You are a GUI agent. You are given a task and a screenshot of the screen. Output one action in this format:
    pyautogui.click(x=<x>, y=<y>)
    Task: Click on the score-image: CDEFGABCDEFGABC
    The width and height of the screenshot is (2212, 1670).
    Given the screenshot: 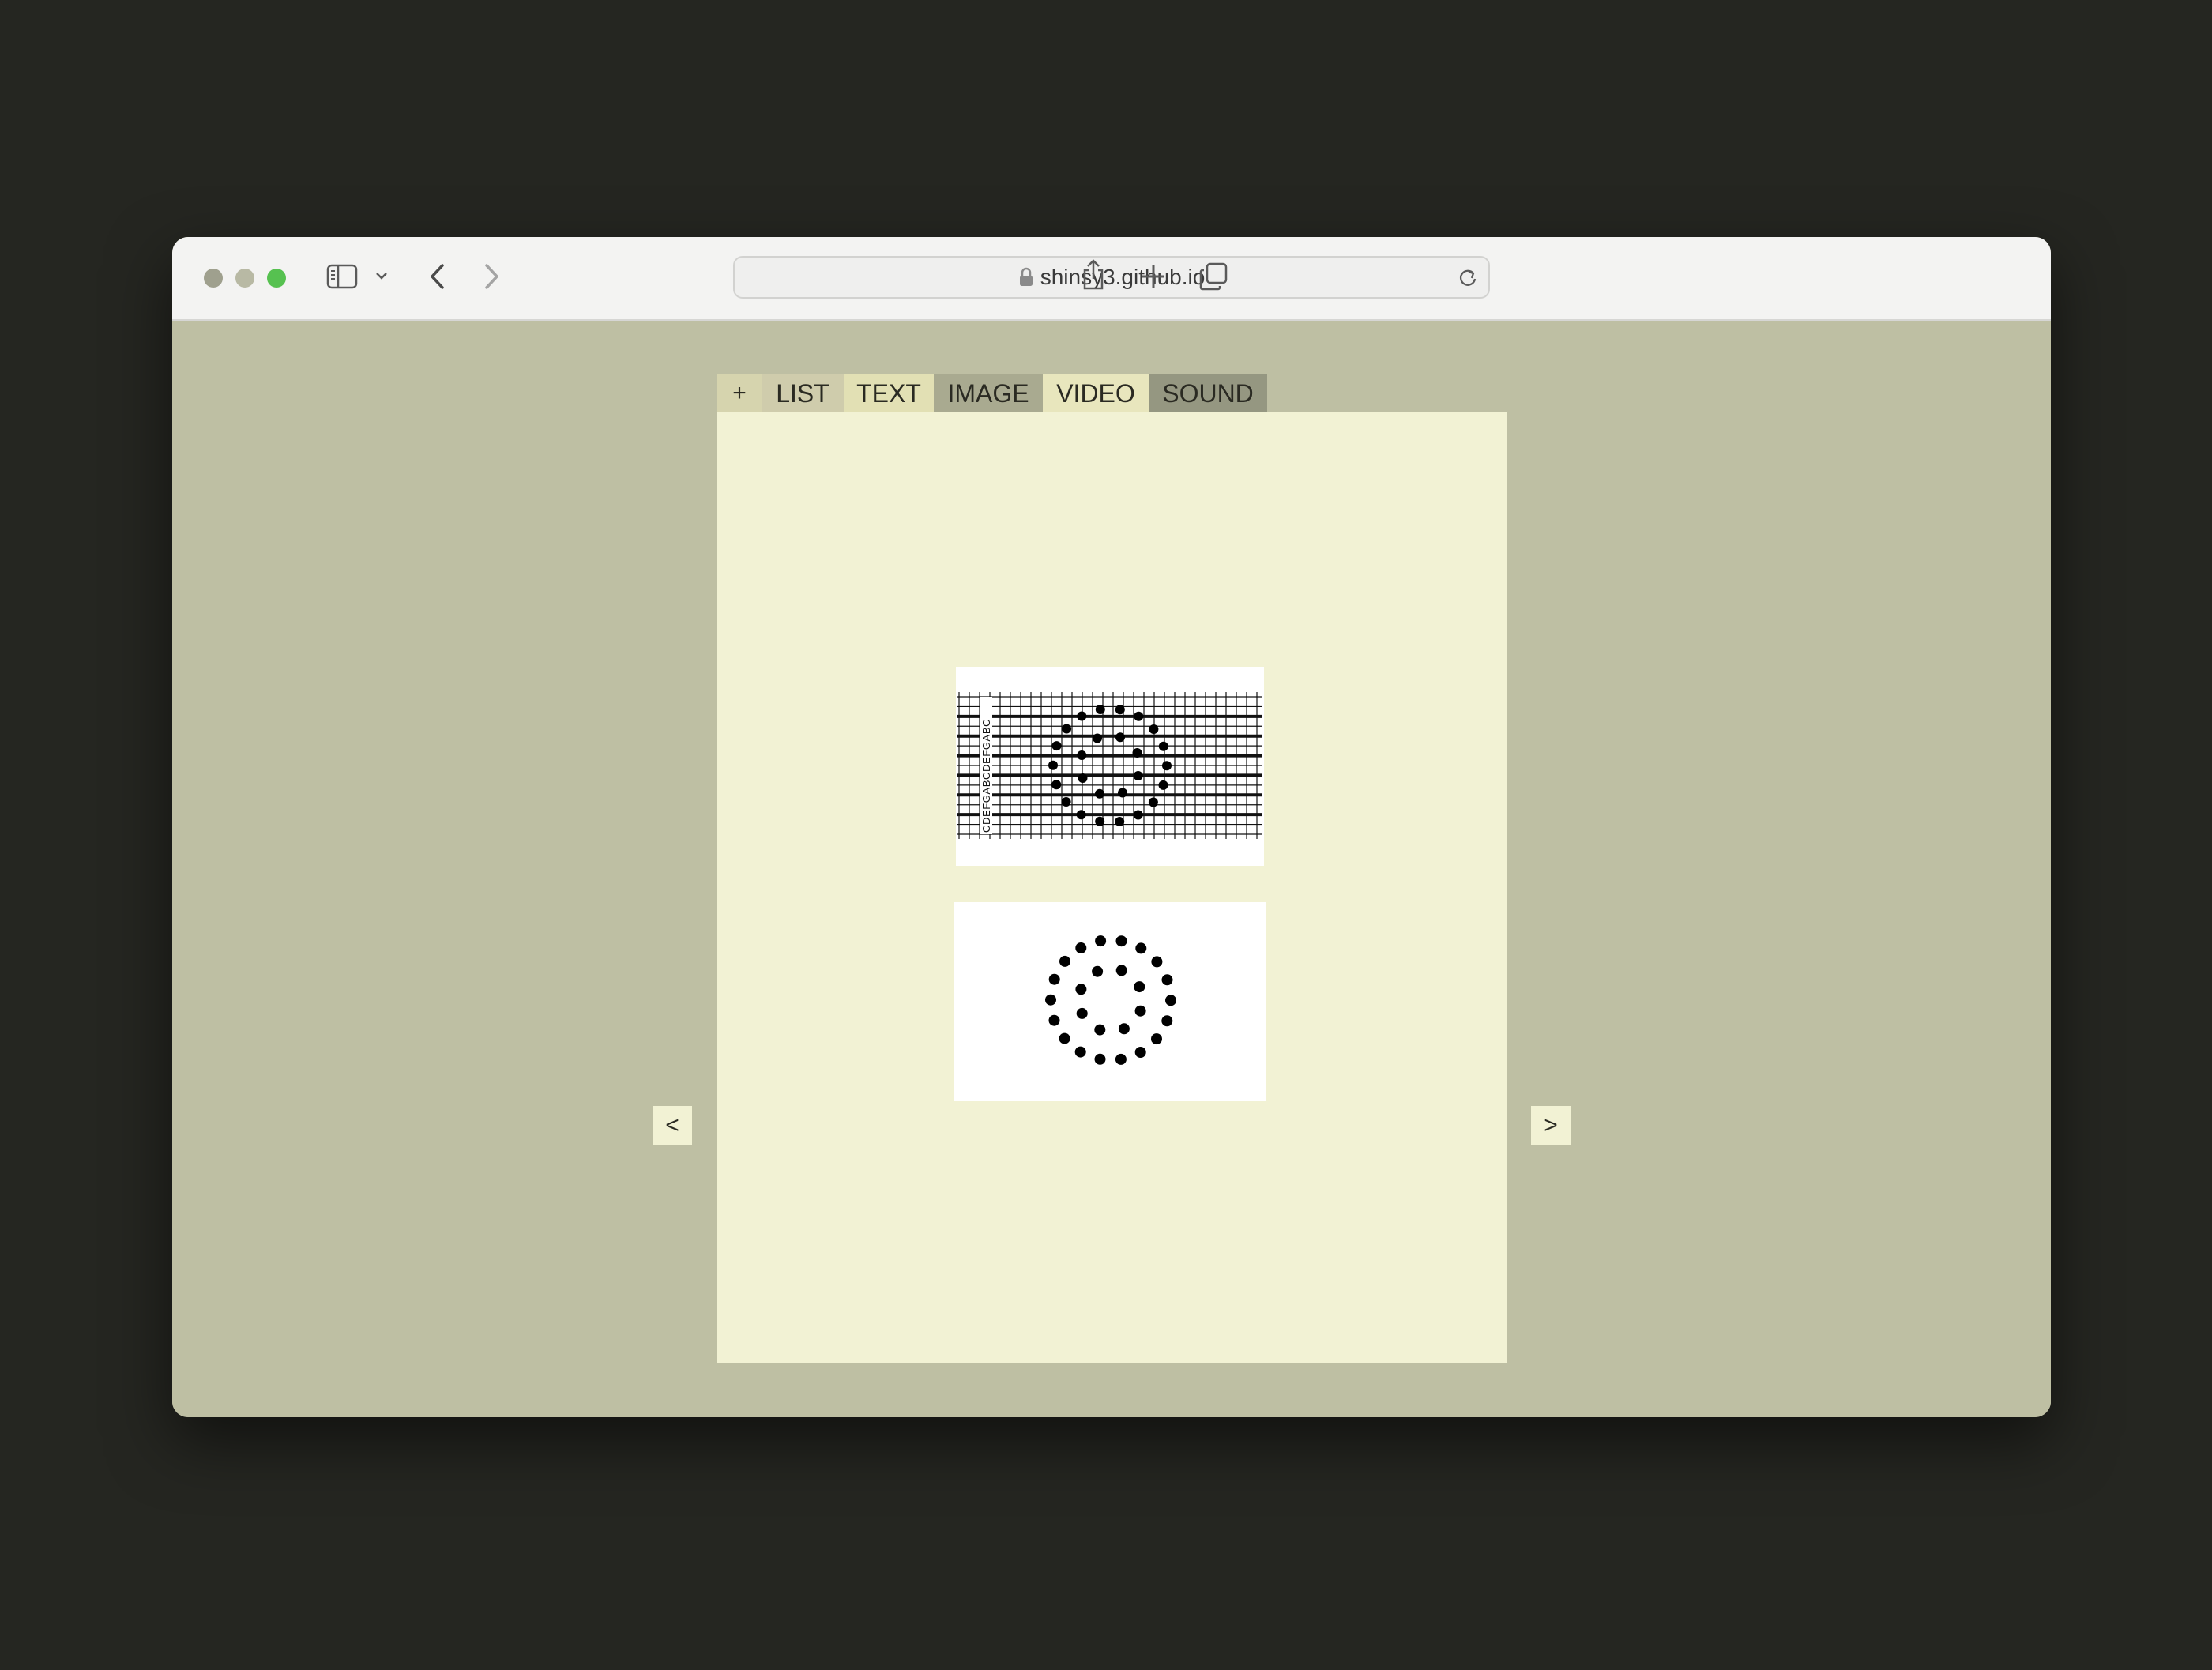 What is the action you would take?
    pyautogui.click(x=1110, y=765)
    